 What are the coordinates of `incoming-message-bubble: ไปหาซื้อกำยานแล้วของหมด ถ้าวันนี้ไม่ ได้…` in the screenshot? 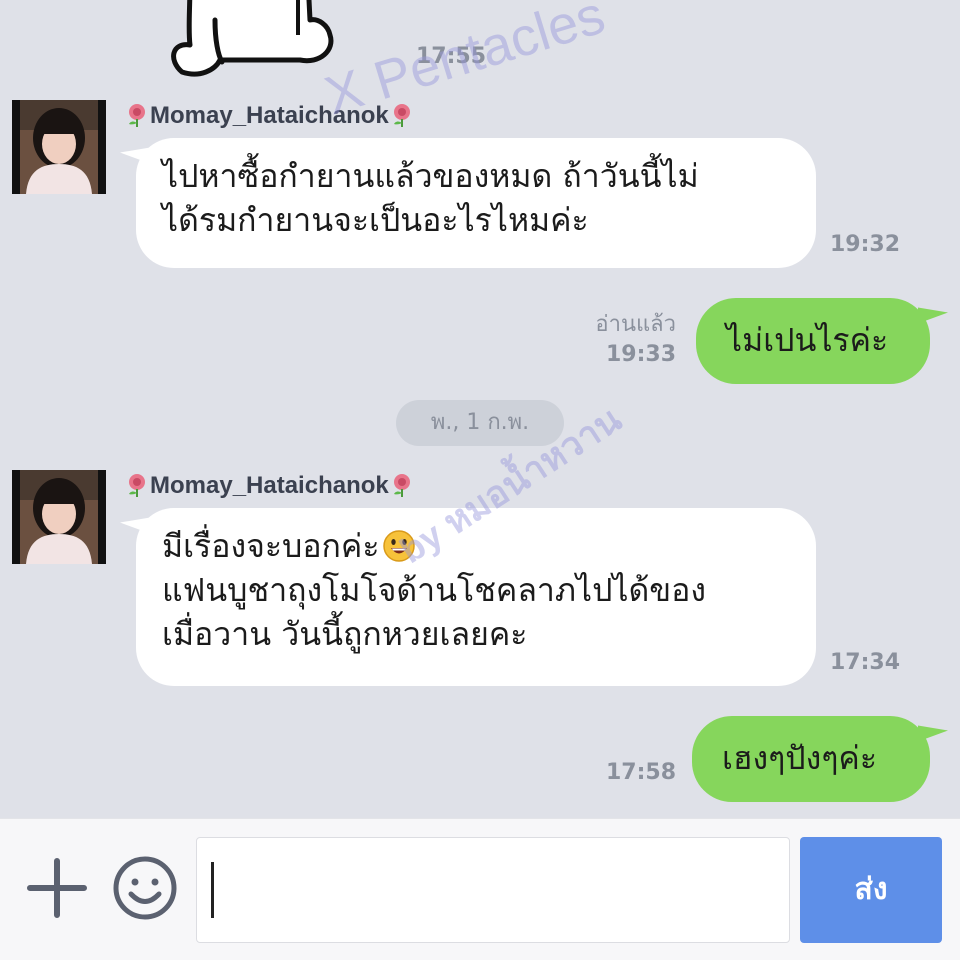 It's located at (476, 203).